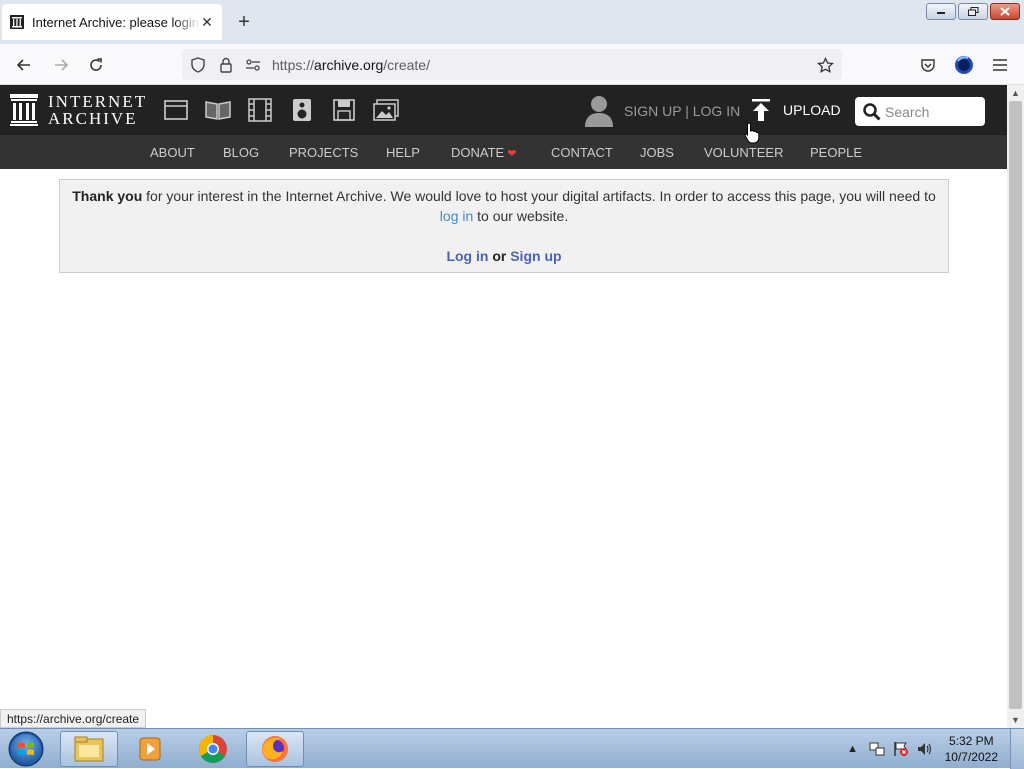  Describe the element at coordinates (344, 110) in the screenshot. I see `software-floppy-icon` at that location.